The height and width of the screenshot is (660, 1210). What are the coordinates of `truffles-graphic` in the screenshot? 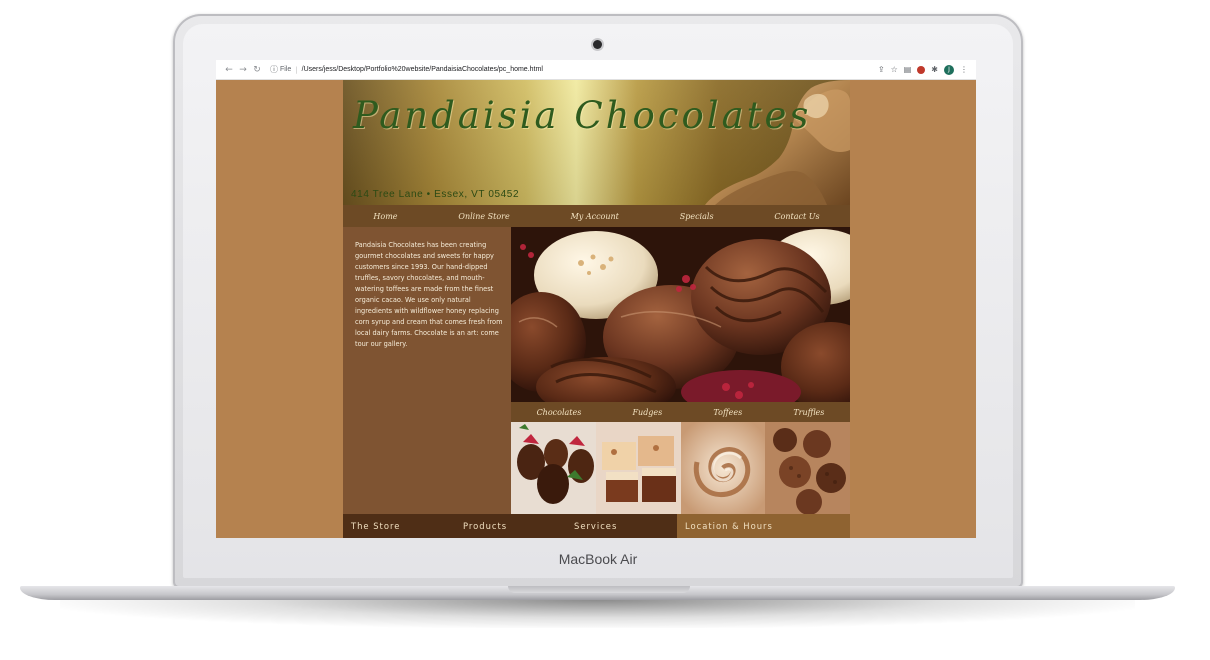 It's located at (807, 468).